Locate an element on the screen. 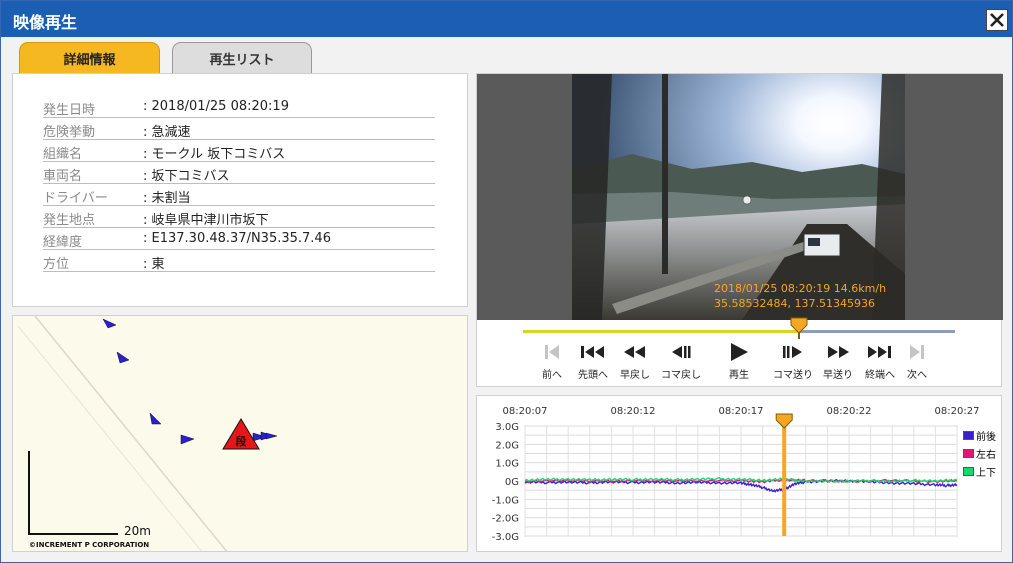 The image size is (1013, 563). to-start-icon is located at coordinates (592, 352).